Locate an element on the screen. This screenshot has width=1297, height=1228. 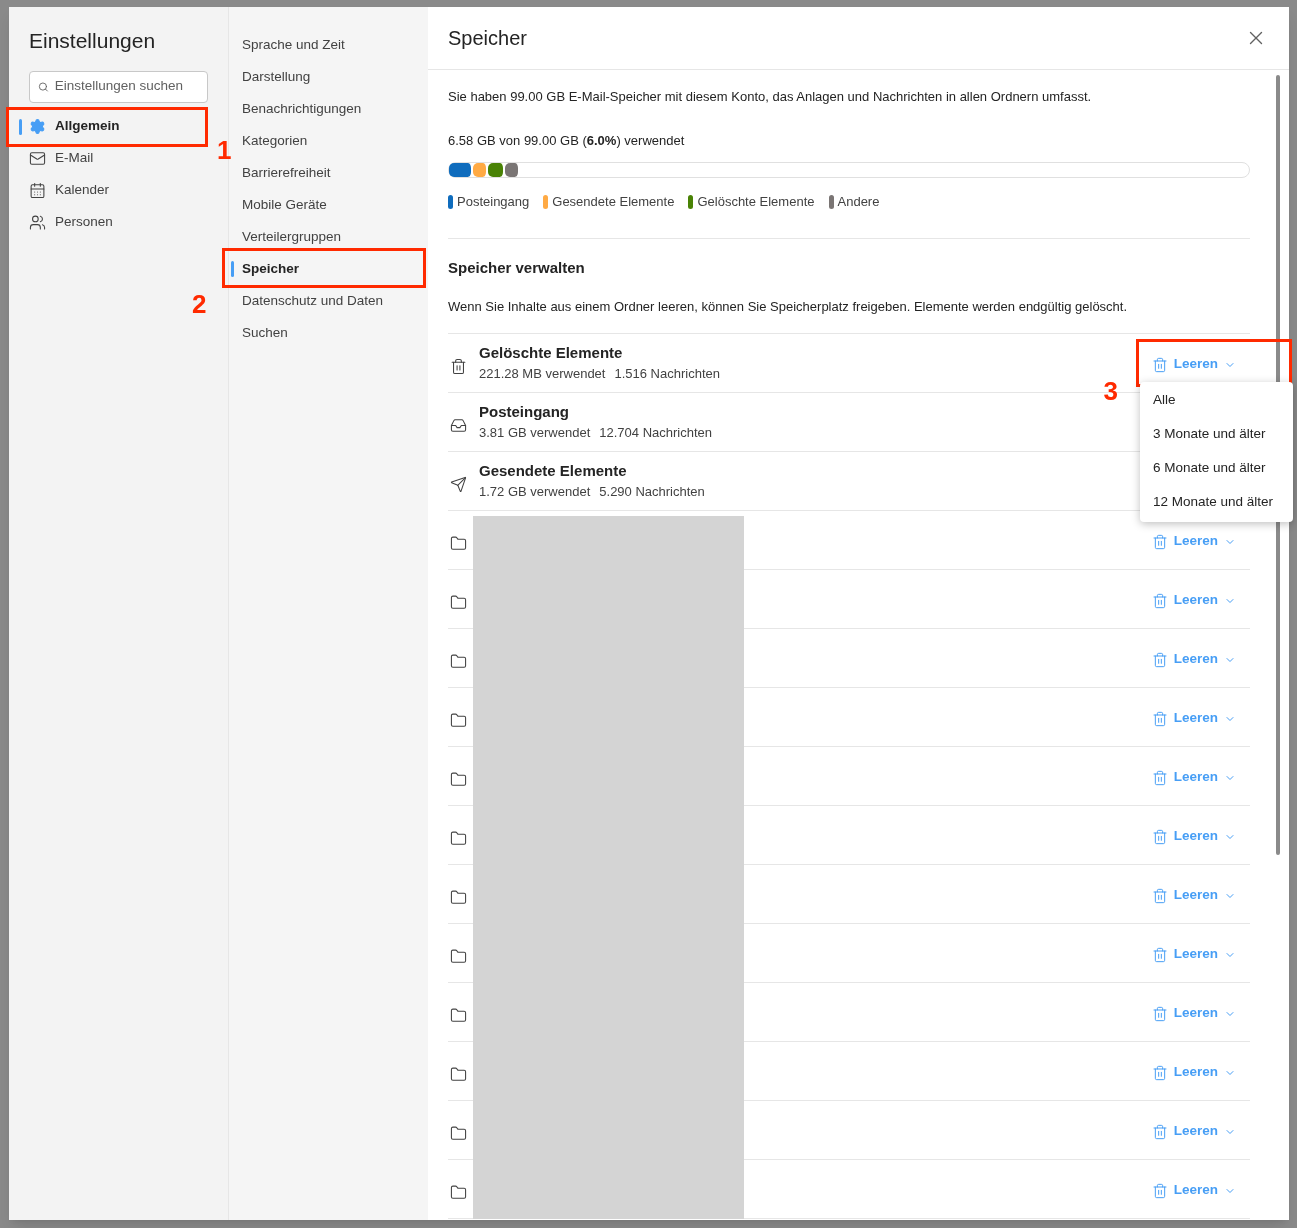
section-heading: Speicher verwalten is located at coordinates (517, 267).